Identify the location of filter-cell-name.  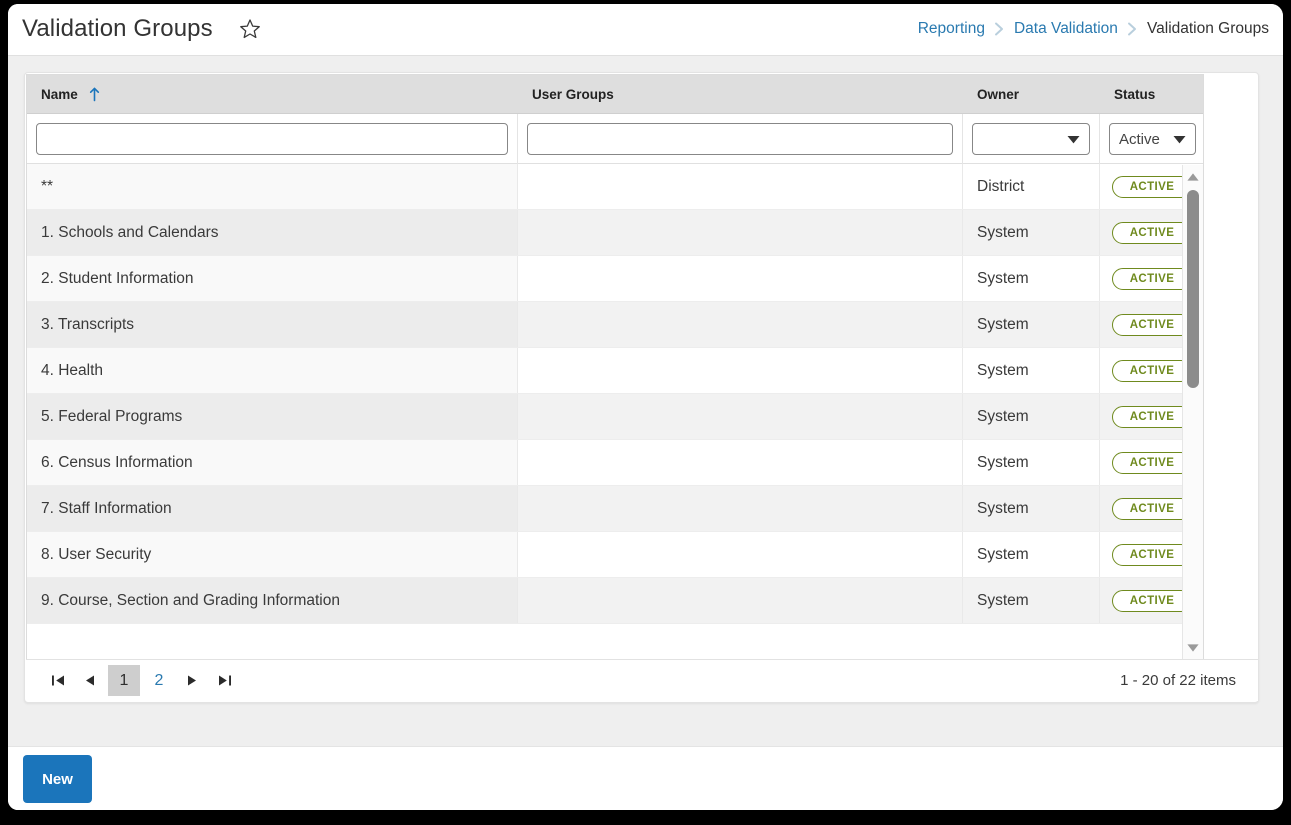
(272, 139).